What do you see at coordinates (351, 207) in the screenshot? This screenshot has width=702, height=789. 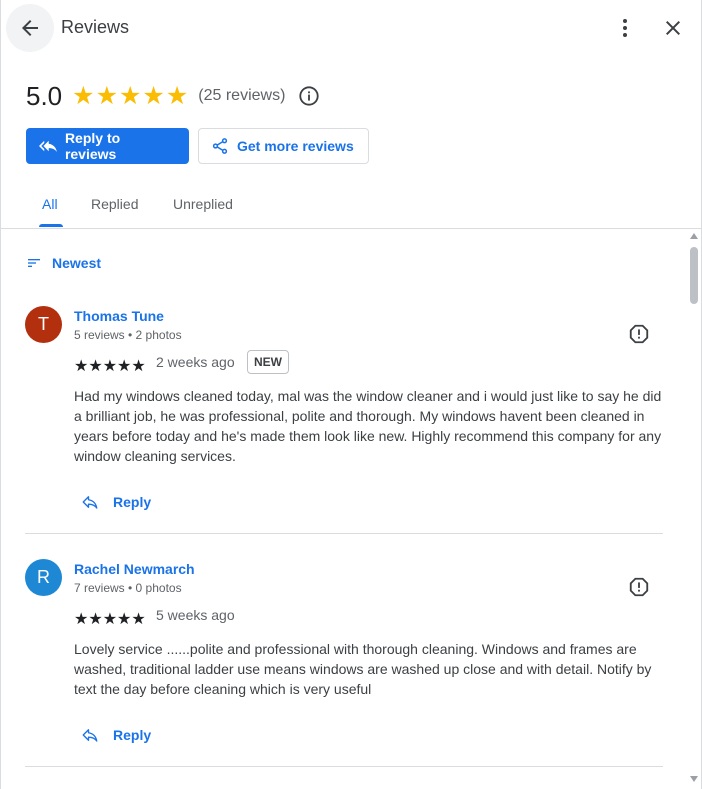 I see `review-tabs: All Replied Unreplied` at bounding box center [351, 207].